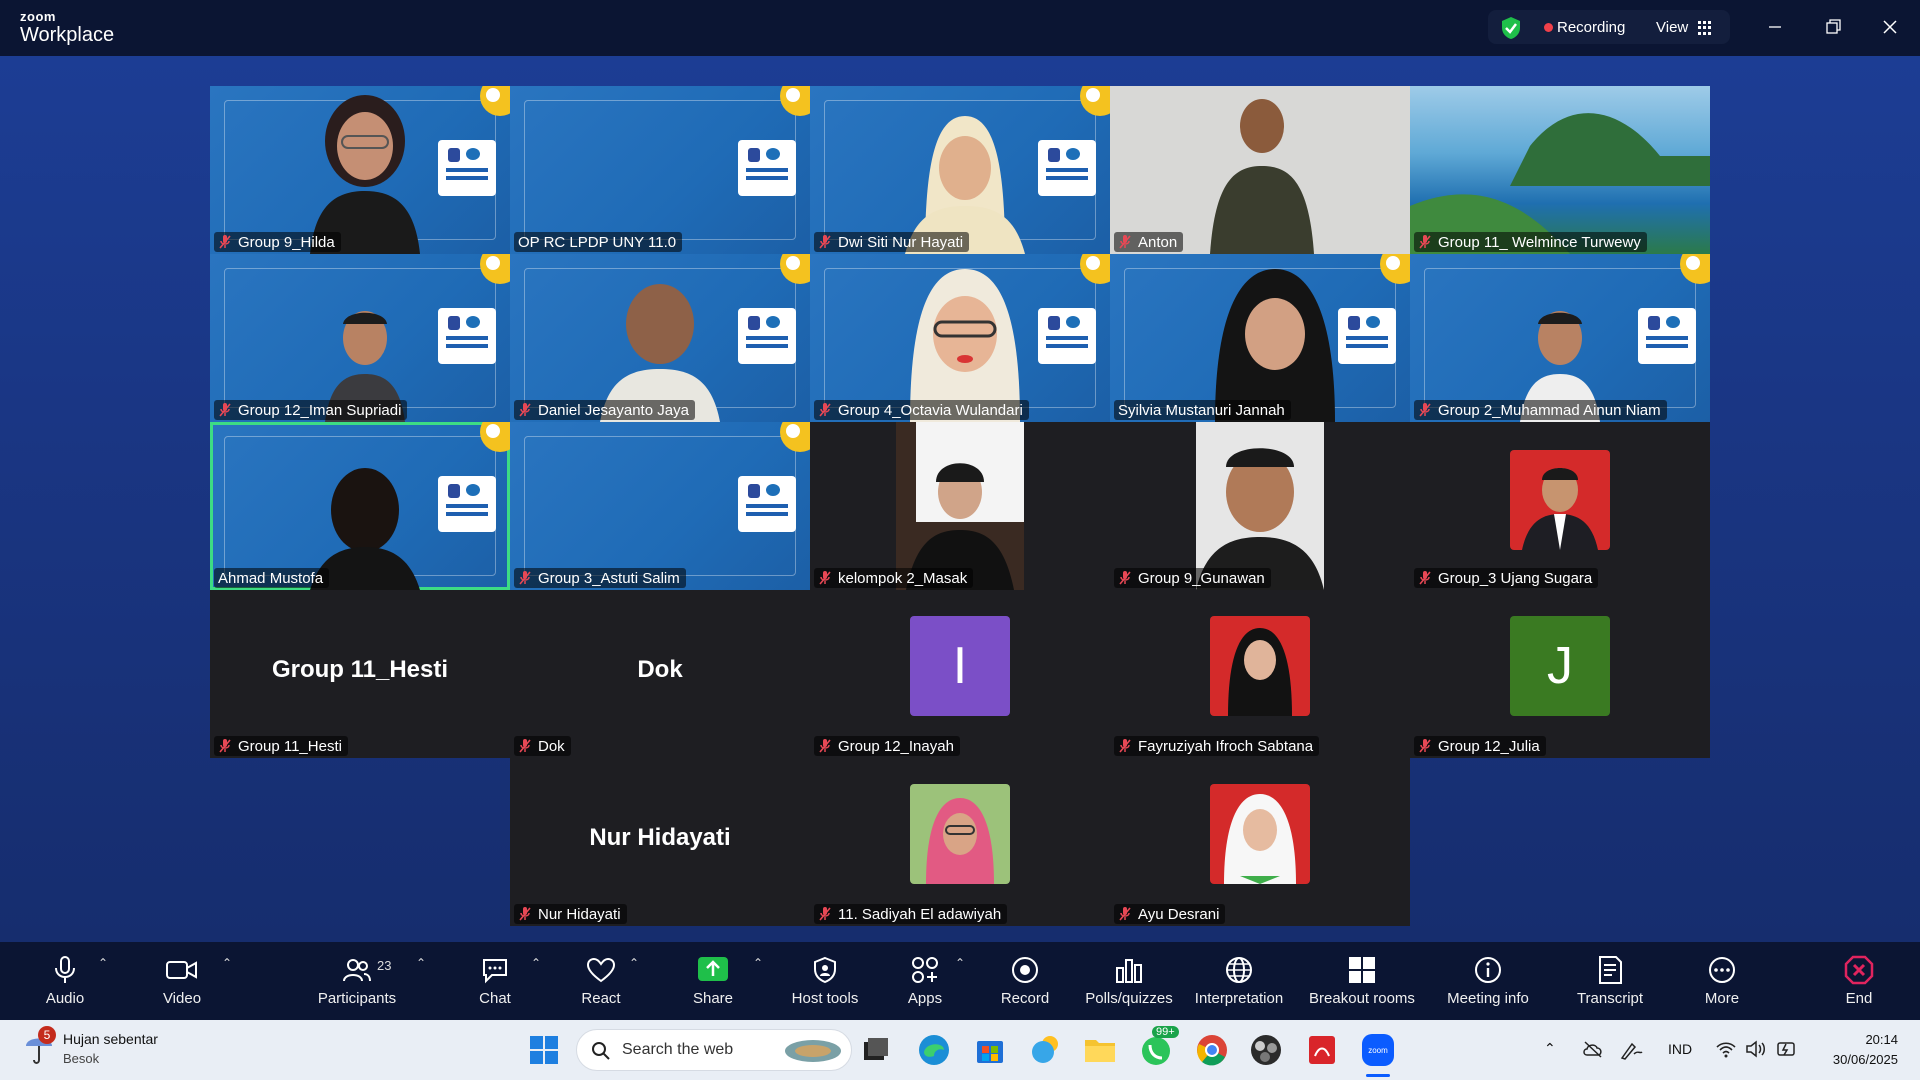 This screenshot has width=1920, height=1080. Describe the element at coordinates (960, 170) in the screenshot. I see `participant-tile: Dwi Siti Nur Hayati` at that location.